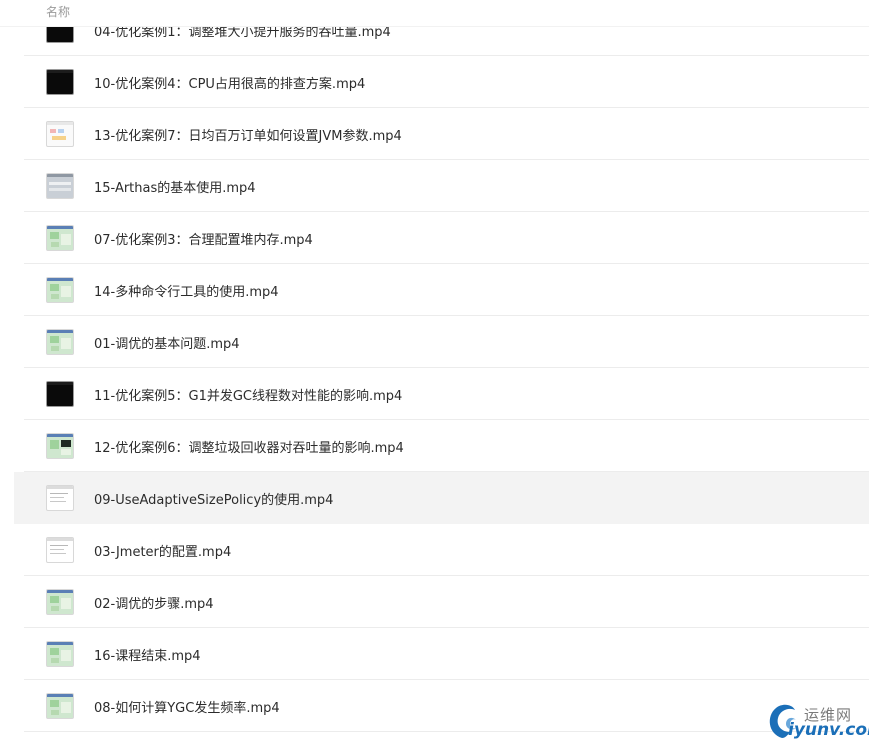  What do you see at coordinates (167, 344) in the screenshot?
I see `file-name: 01-调优的基本问题.mp4` at bounding box center [167, 344].